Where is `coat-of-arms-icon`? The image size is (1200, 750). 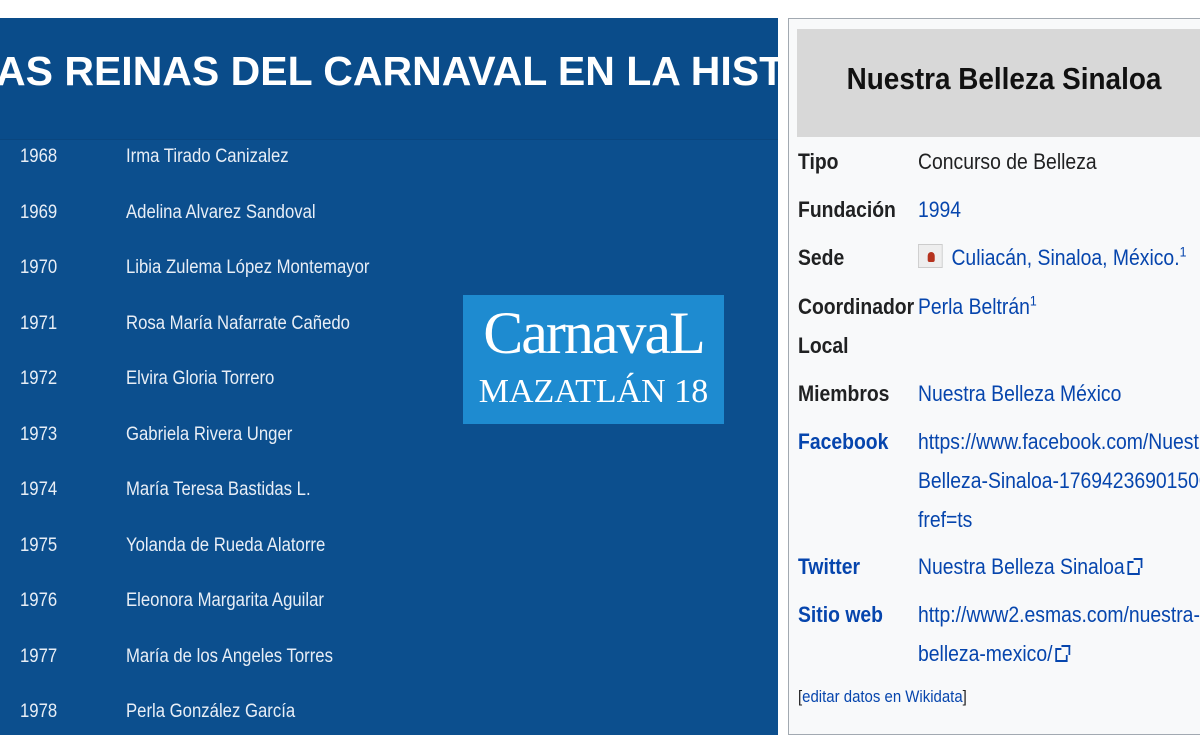 coat-of-arms-icon is located at coordinates (930, 256).